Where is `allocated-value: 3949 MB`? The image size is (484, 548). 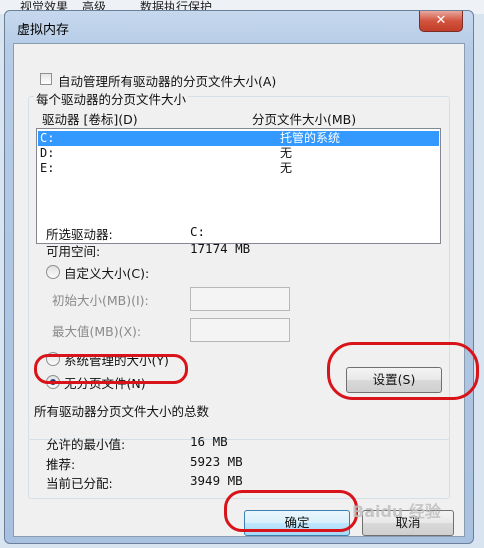 allocated-value: 3949 MB is located at coordinates (216, 480).